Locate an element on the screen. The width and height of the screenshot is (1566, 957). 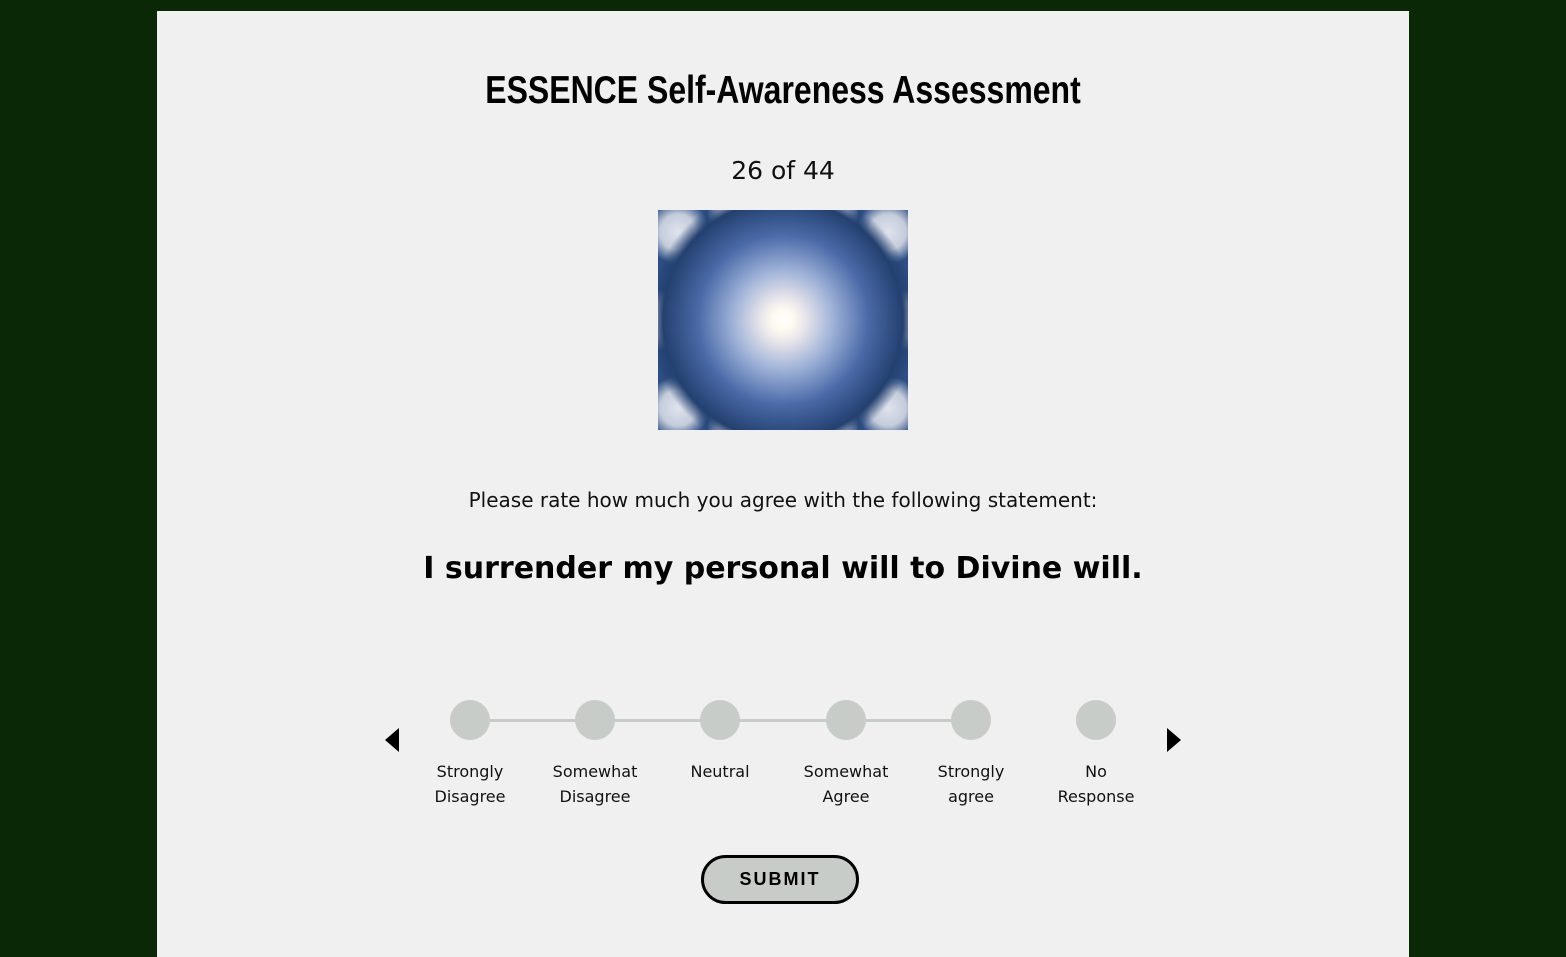
page-title: ESSENCE Self-Awareness Assessment is located at coordinates (783, 90).